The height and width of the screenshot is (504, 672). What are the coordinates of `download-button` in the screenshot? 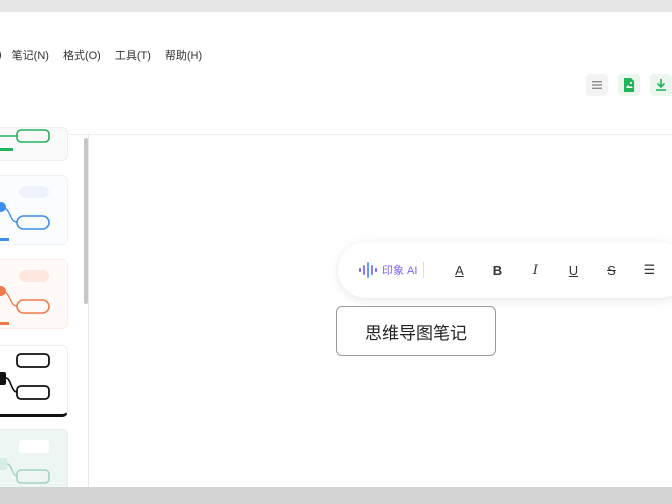 It's located at (661, 85).